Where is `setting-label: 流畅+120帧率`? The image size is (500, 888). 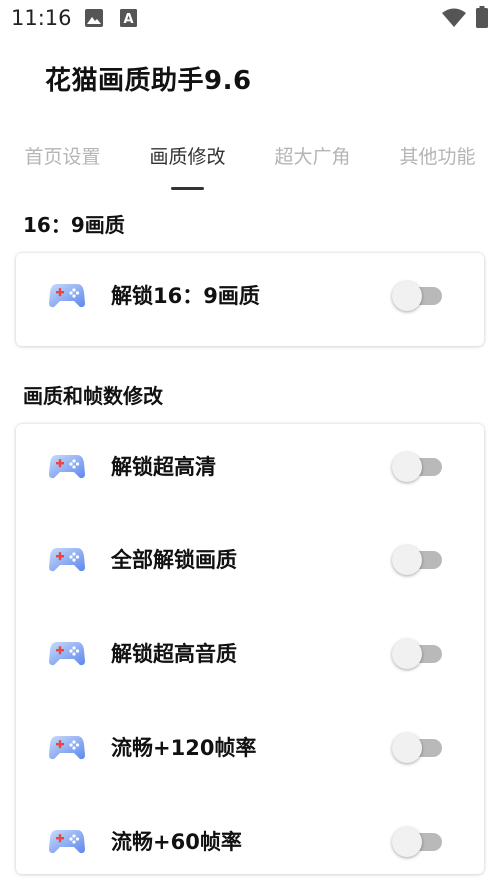
setting-label: 流畅+120帧率 is located at coordinates (184, 748).